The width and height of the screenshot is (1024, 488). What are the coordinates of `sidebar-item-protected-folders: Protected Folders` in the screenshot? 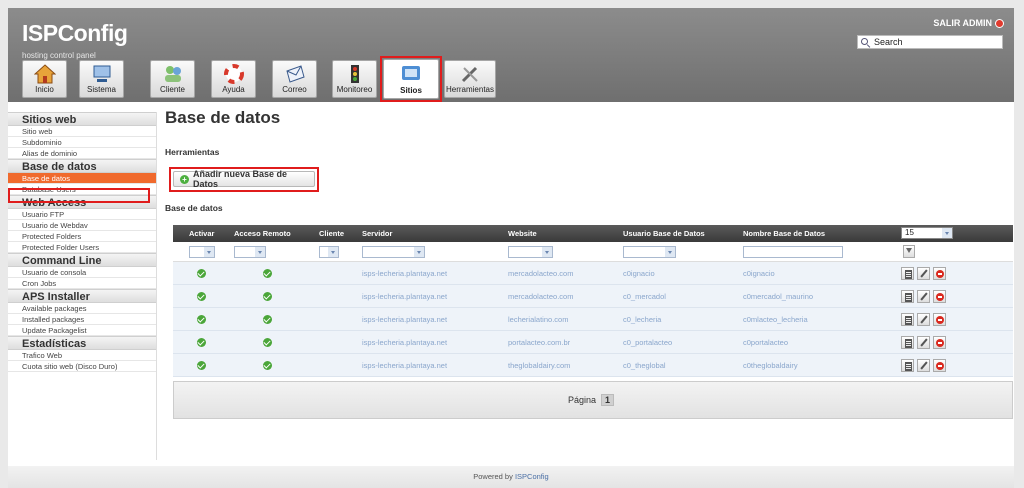 It's located at (82, 236).